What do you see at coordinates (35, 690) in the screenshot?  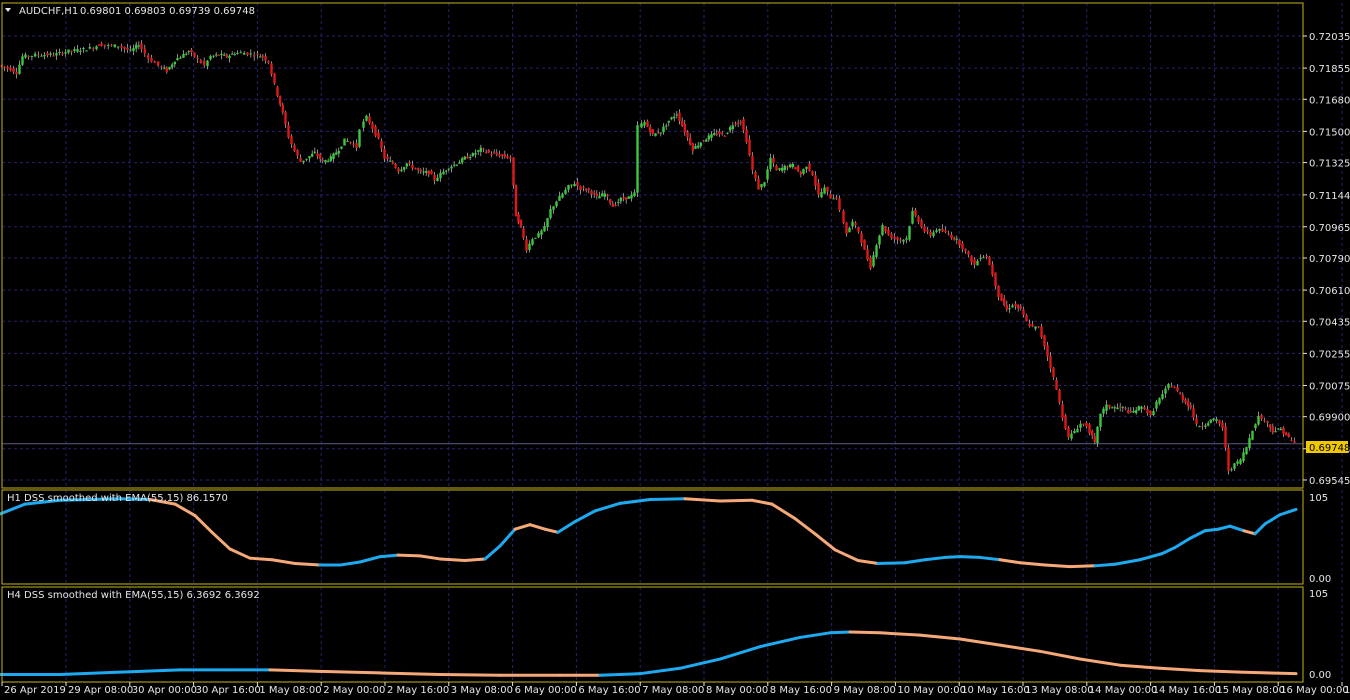 I see `time-tick-label: 26 Apr 2019` at bounding box center [35, 690].